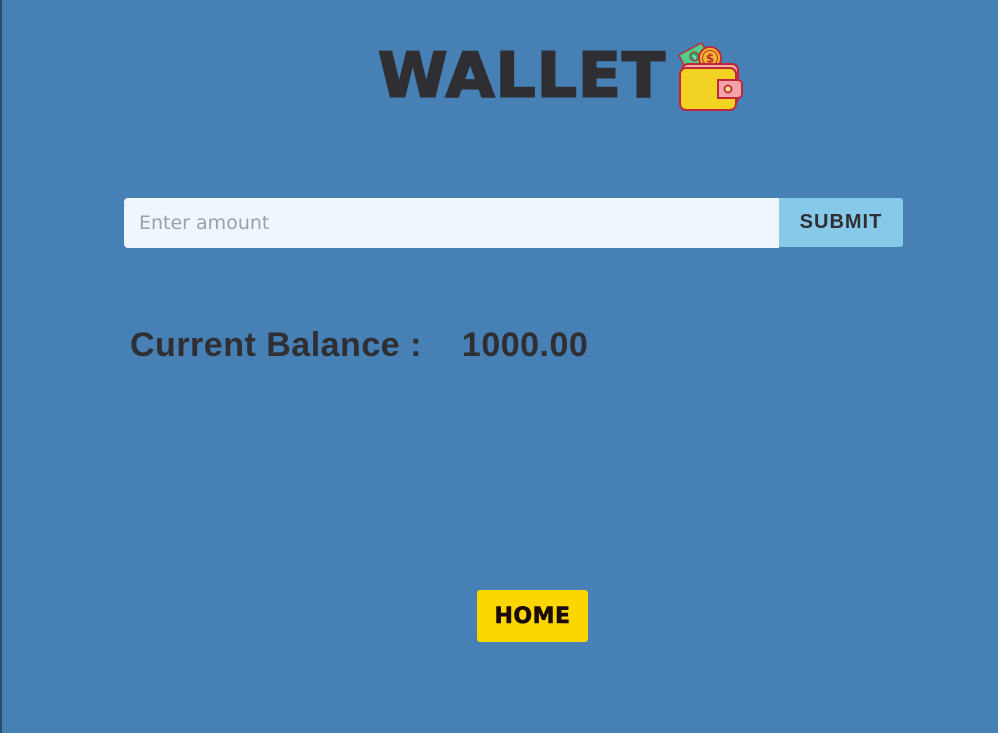  Describe the element at coordinates (711, 76) in the screenshot. I see `wallet-icon: $ $` at that location.